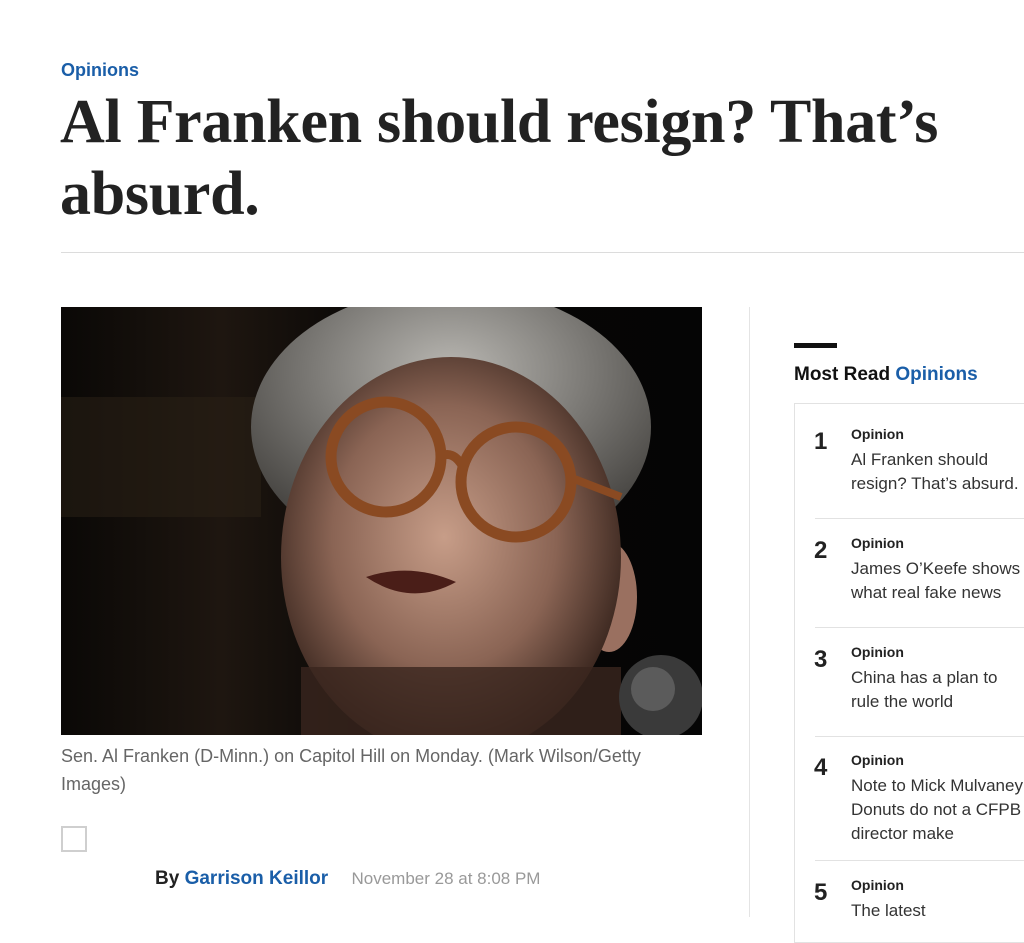 This screenshot has width=1024, height=943. What do you see at coordinates (935, 471) in the screenshot?
I see `item-headline: Al Franken should resign? That’s absurd.` at bounding box center [935, 471].